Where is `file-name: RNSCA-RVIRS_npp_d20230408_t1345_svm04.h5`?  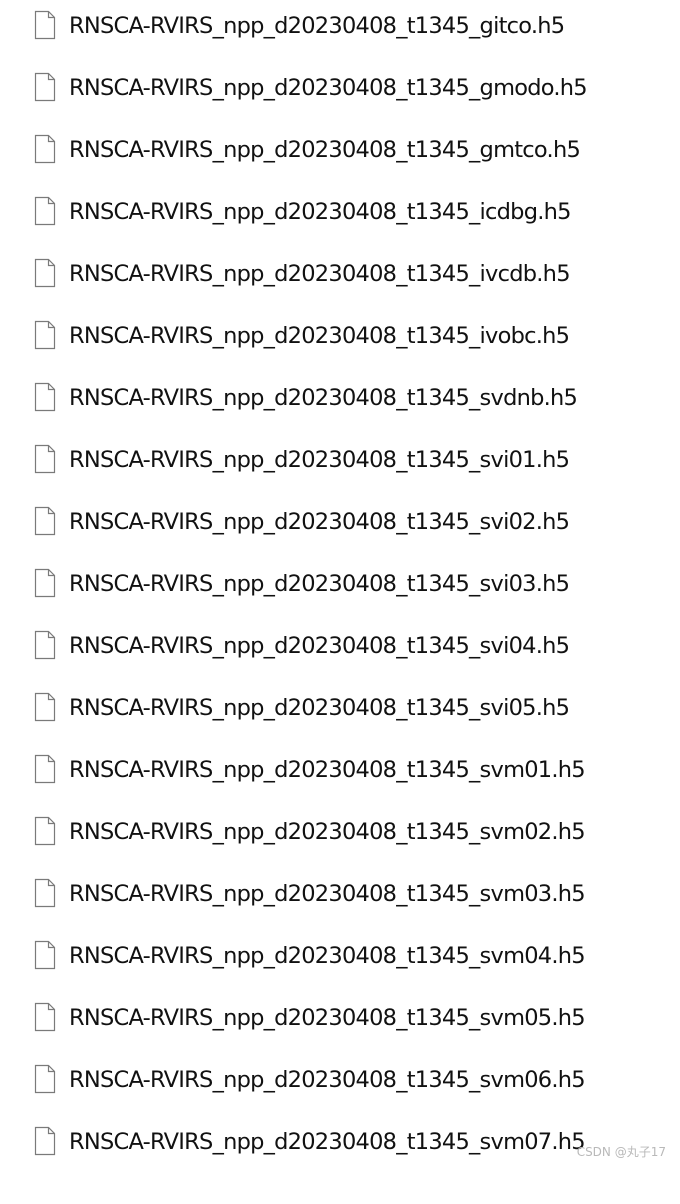 file-name: RNSCA-RVIRS_npp_d20230408_t1345_svm04.h5 is located at coordinates (327, 956).